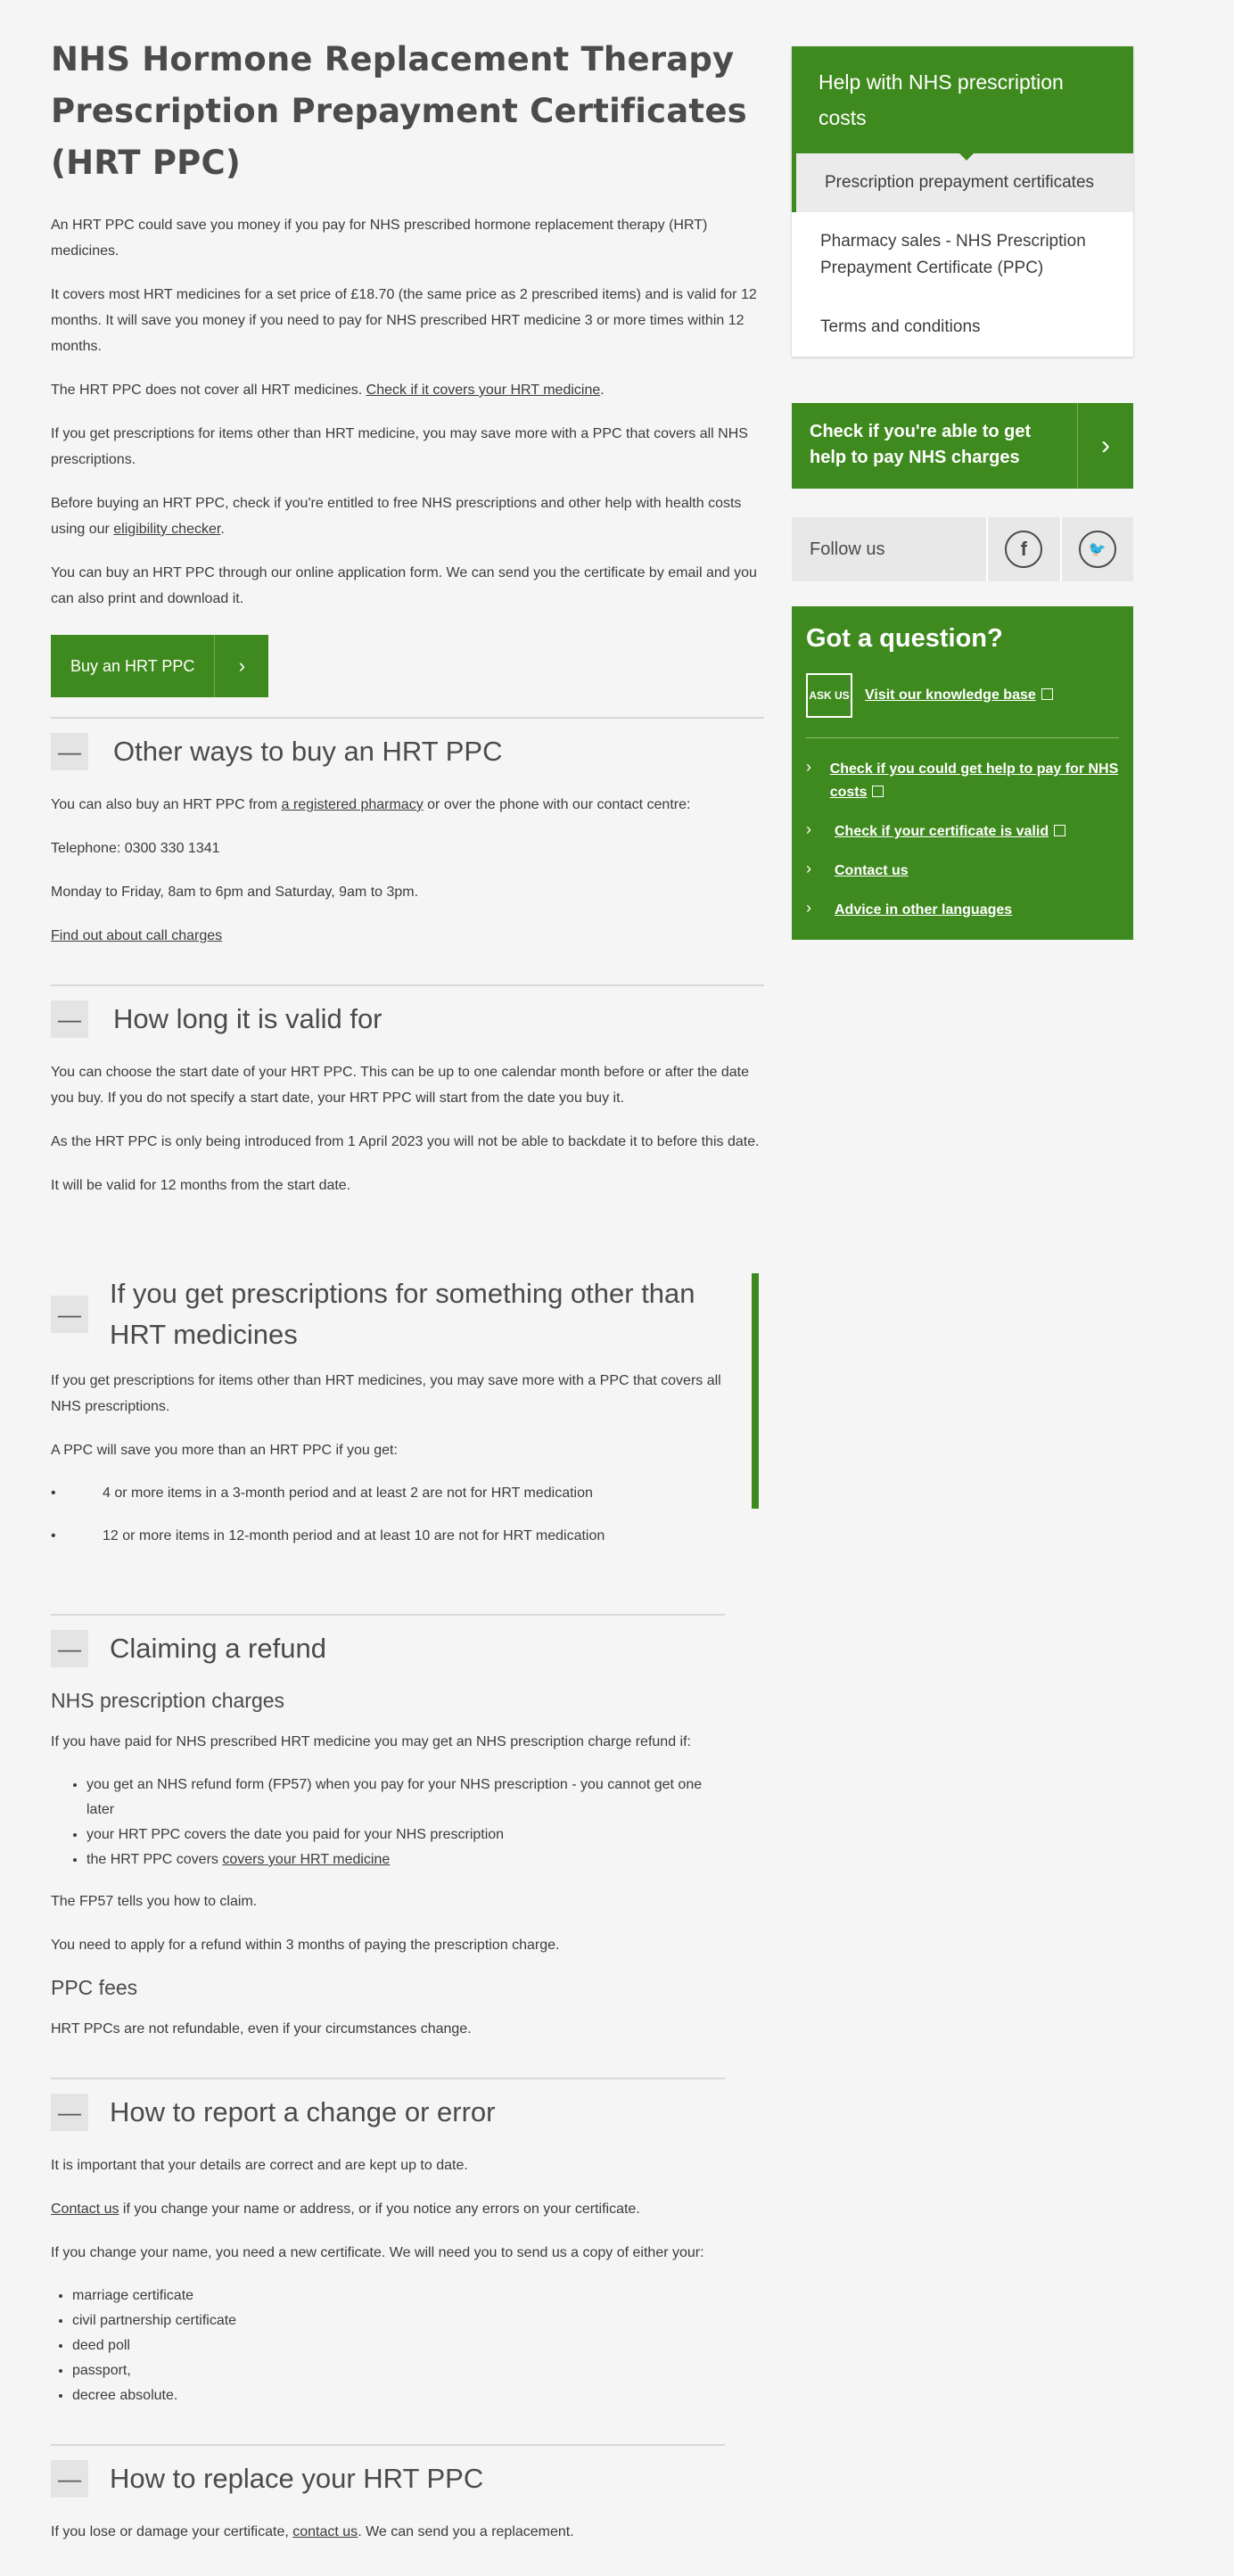 This screenshot has height=2576, width=1234. I want to click on follow-us-label: Follow us, so click(847, 549).